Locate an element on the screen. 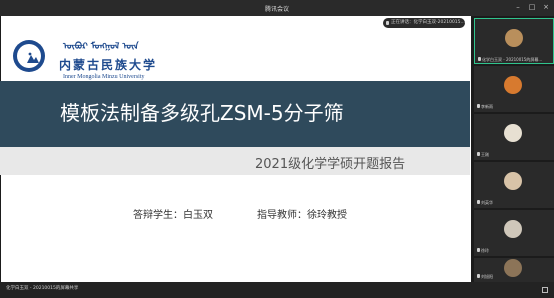 The width and height of the screenshot is (554, 298). window-titlebar: 腾讯会议 – □ × is located at coordinates (277, 8).